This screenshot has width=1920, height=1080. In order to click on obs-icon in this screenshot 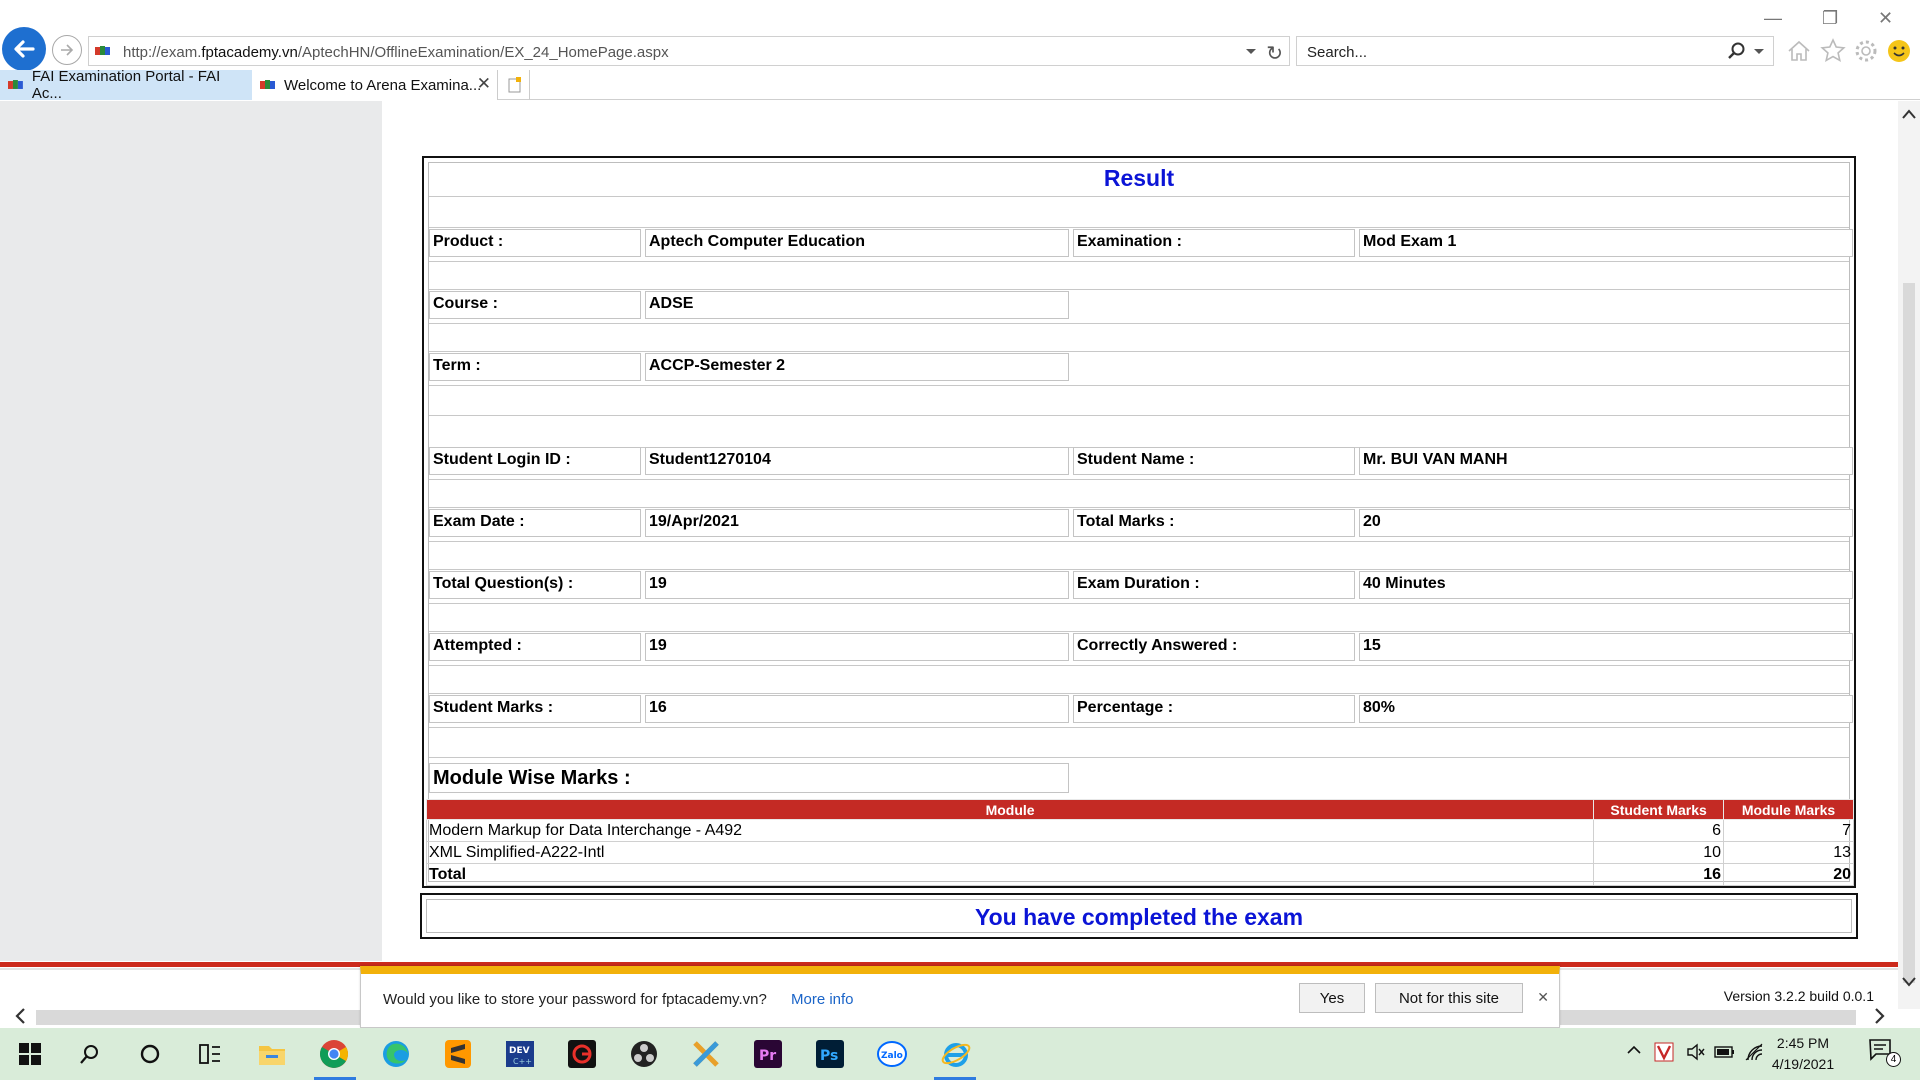, I will do `click(644, 1054)`.